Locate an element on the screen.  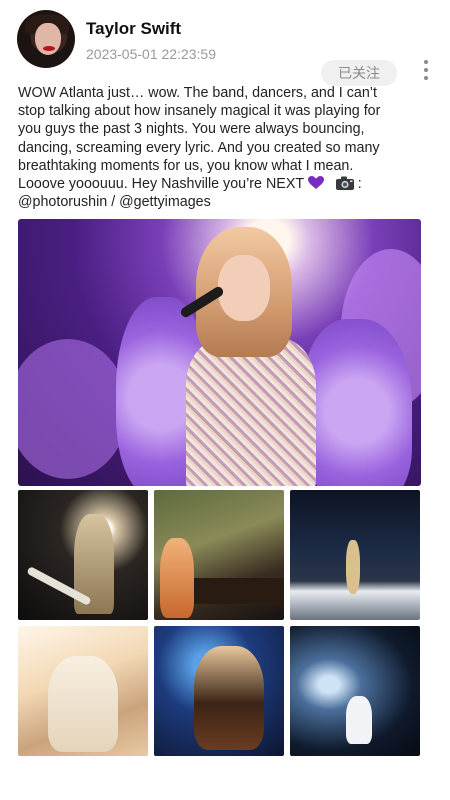
photo-white-dress is located at coordinates (83, 691).